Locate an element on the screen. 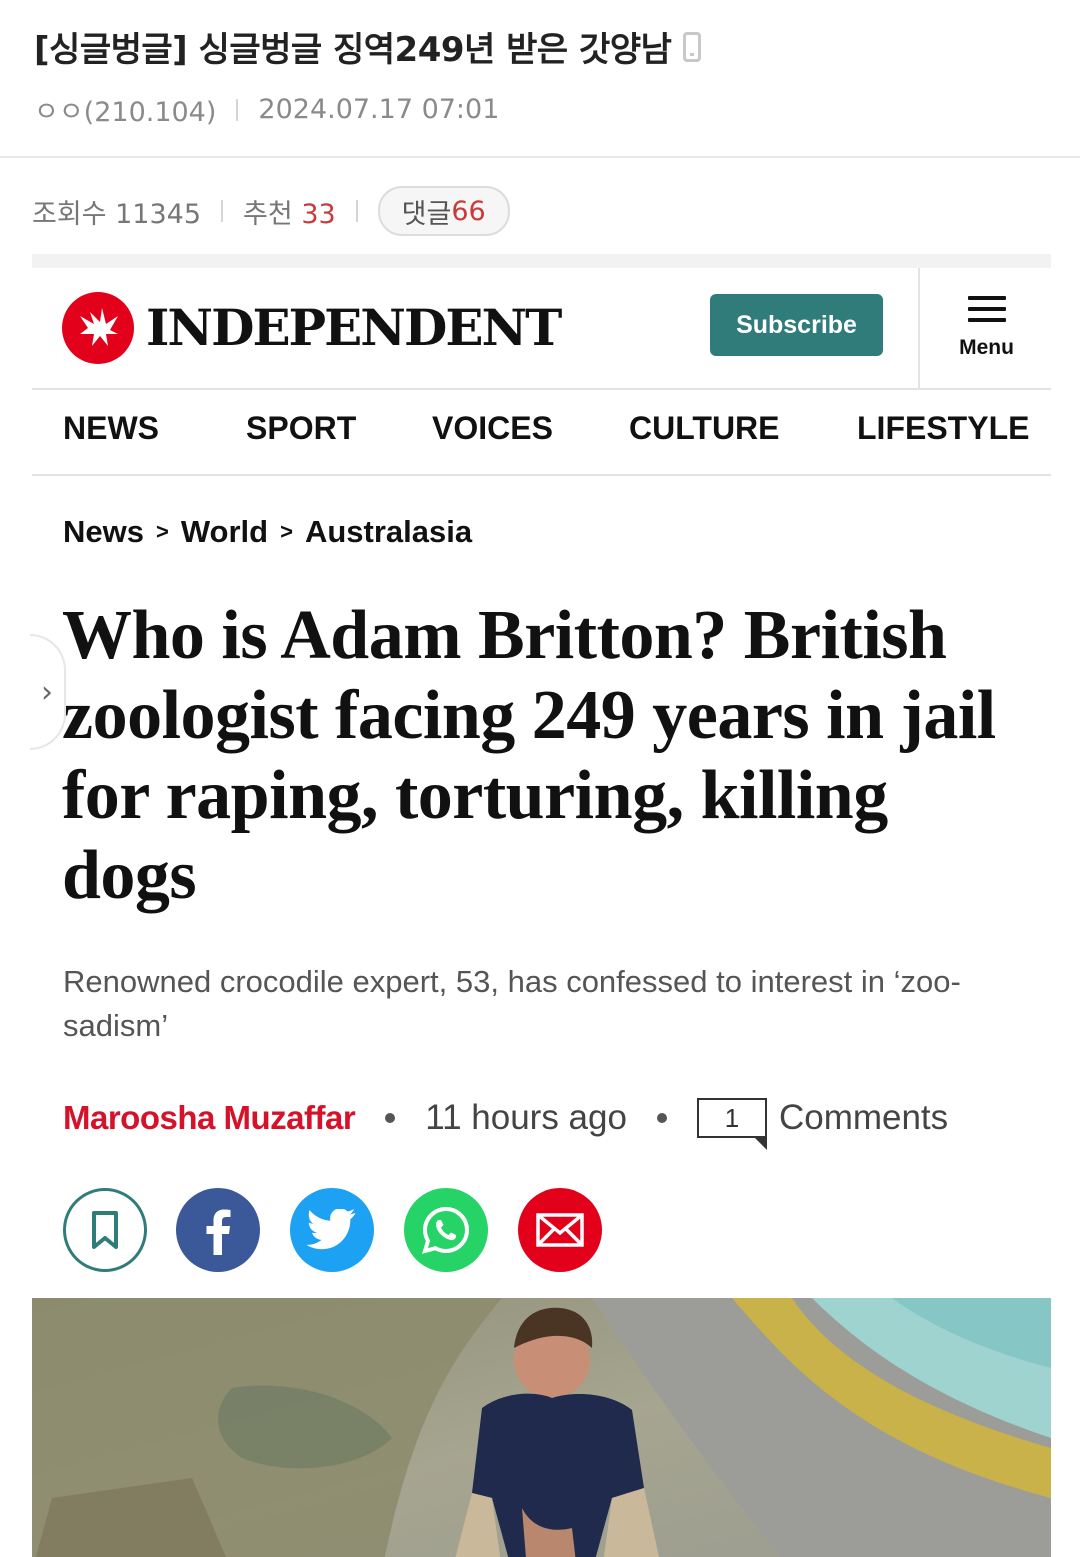 This screenshot has height=1557, width=1080. comments-button: 댓글 66 is located at coordinates (443, 211).